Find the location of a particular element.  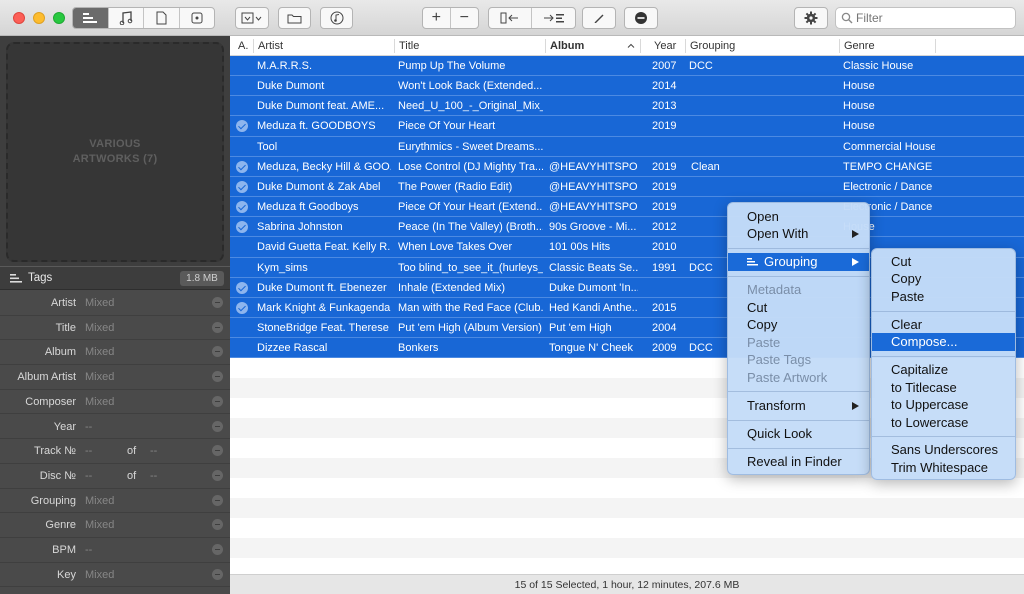

column-header-year: Year is located at coordinates (665, 46).